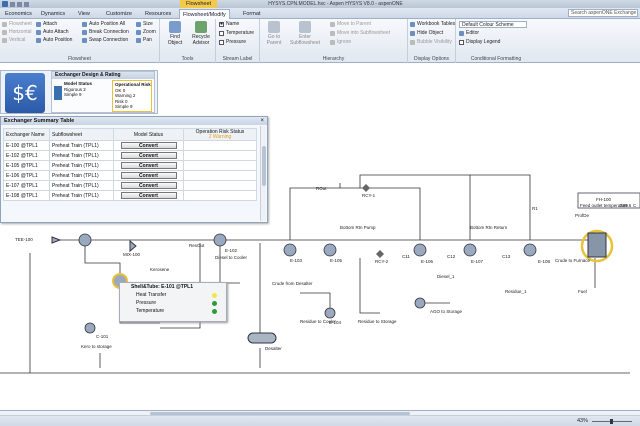 The height and width of the screenshot is (426, 640). I want to click on move-to-parent-button: Move to Parent, so click(350, 24).